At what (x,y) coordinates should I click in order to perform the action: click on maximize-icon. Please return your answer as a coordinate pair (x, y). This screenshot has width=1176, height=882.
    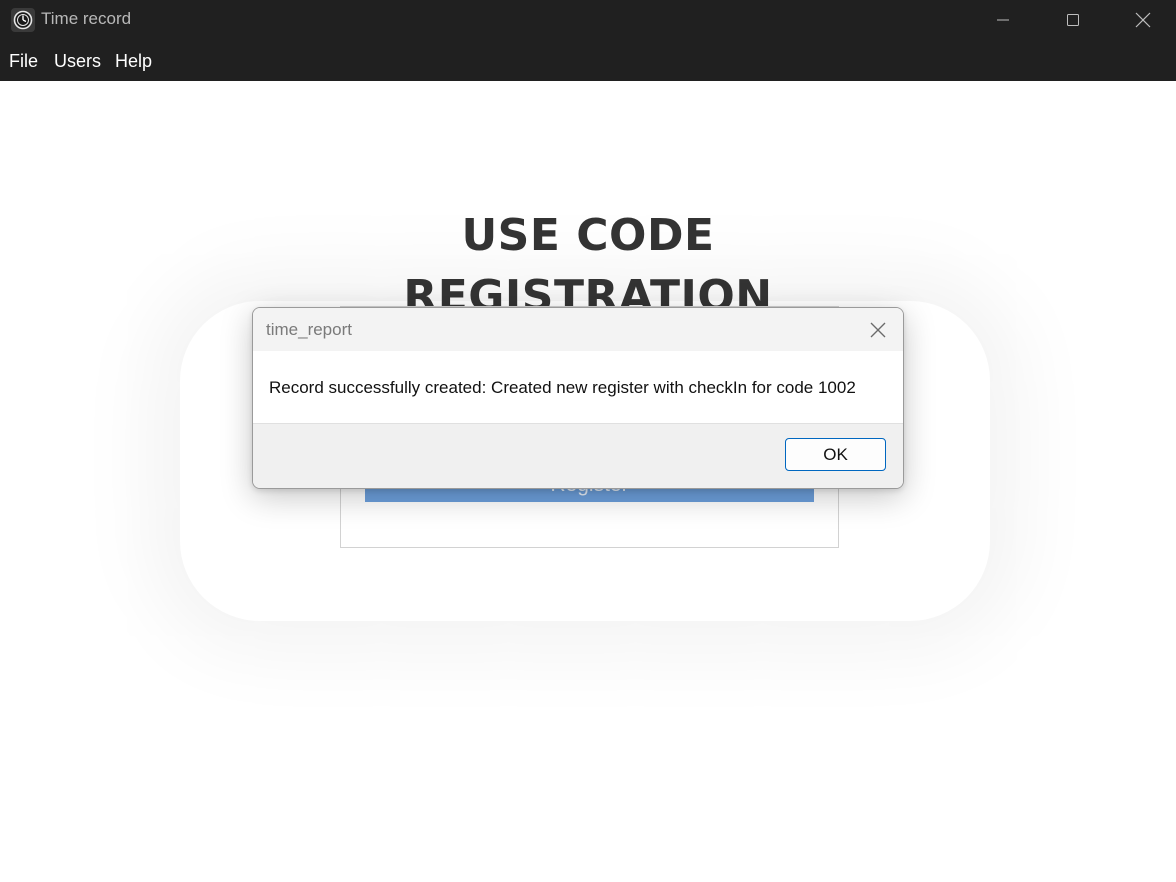
    Looking at the image, I should click on (1073, 20).